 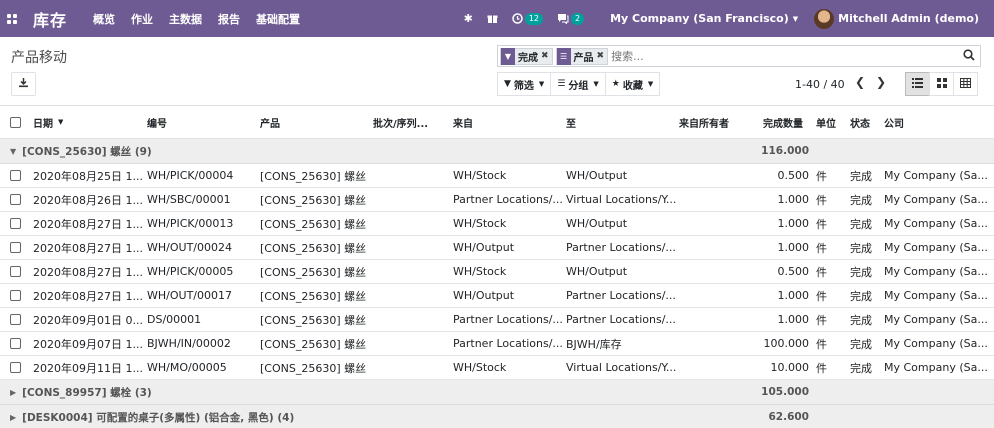 What do you see at coordinates (39, 58) in the screenshot?
I see `page-title: 产品移动` at bounding box center [39, 58].